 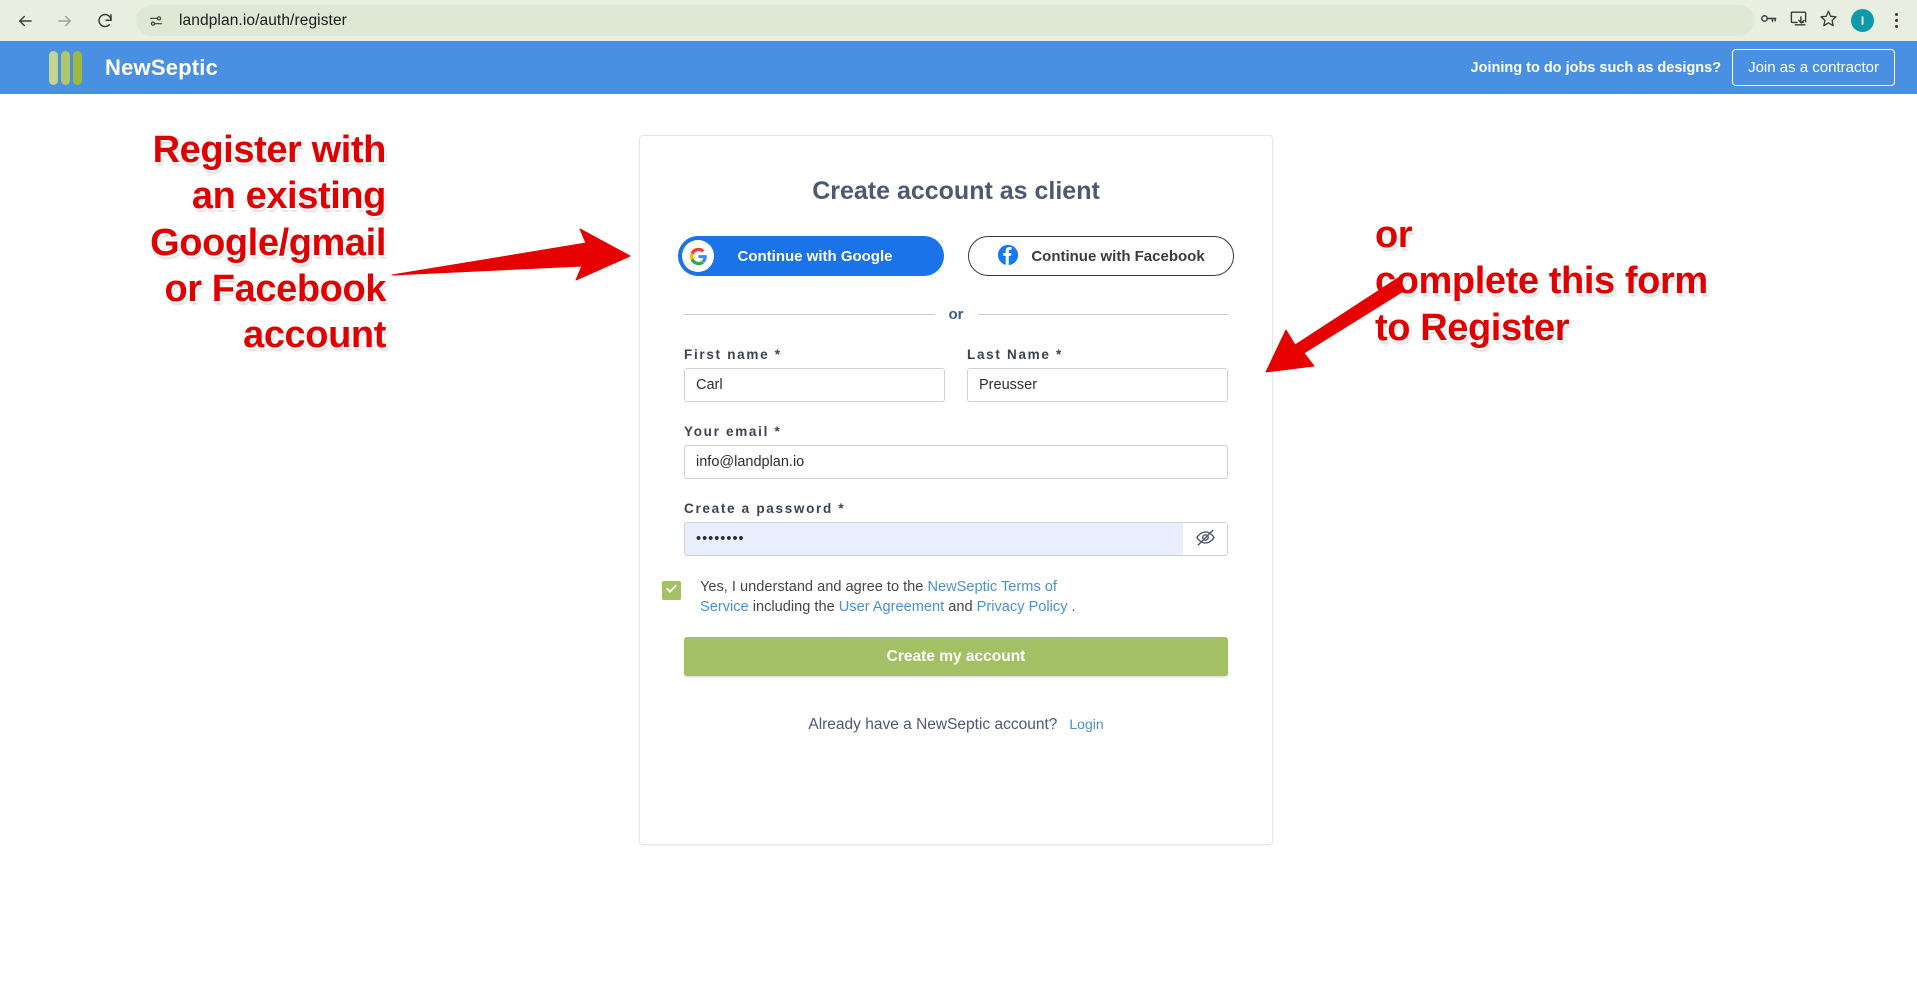 What do you see at coordinates (1118, 256) in the screenshot?
I see `facebook-button-label: Continue with Facebook` at bounding box center [1118, 256].